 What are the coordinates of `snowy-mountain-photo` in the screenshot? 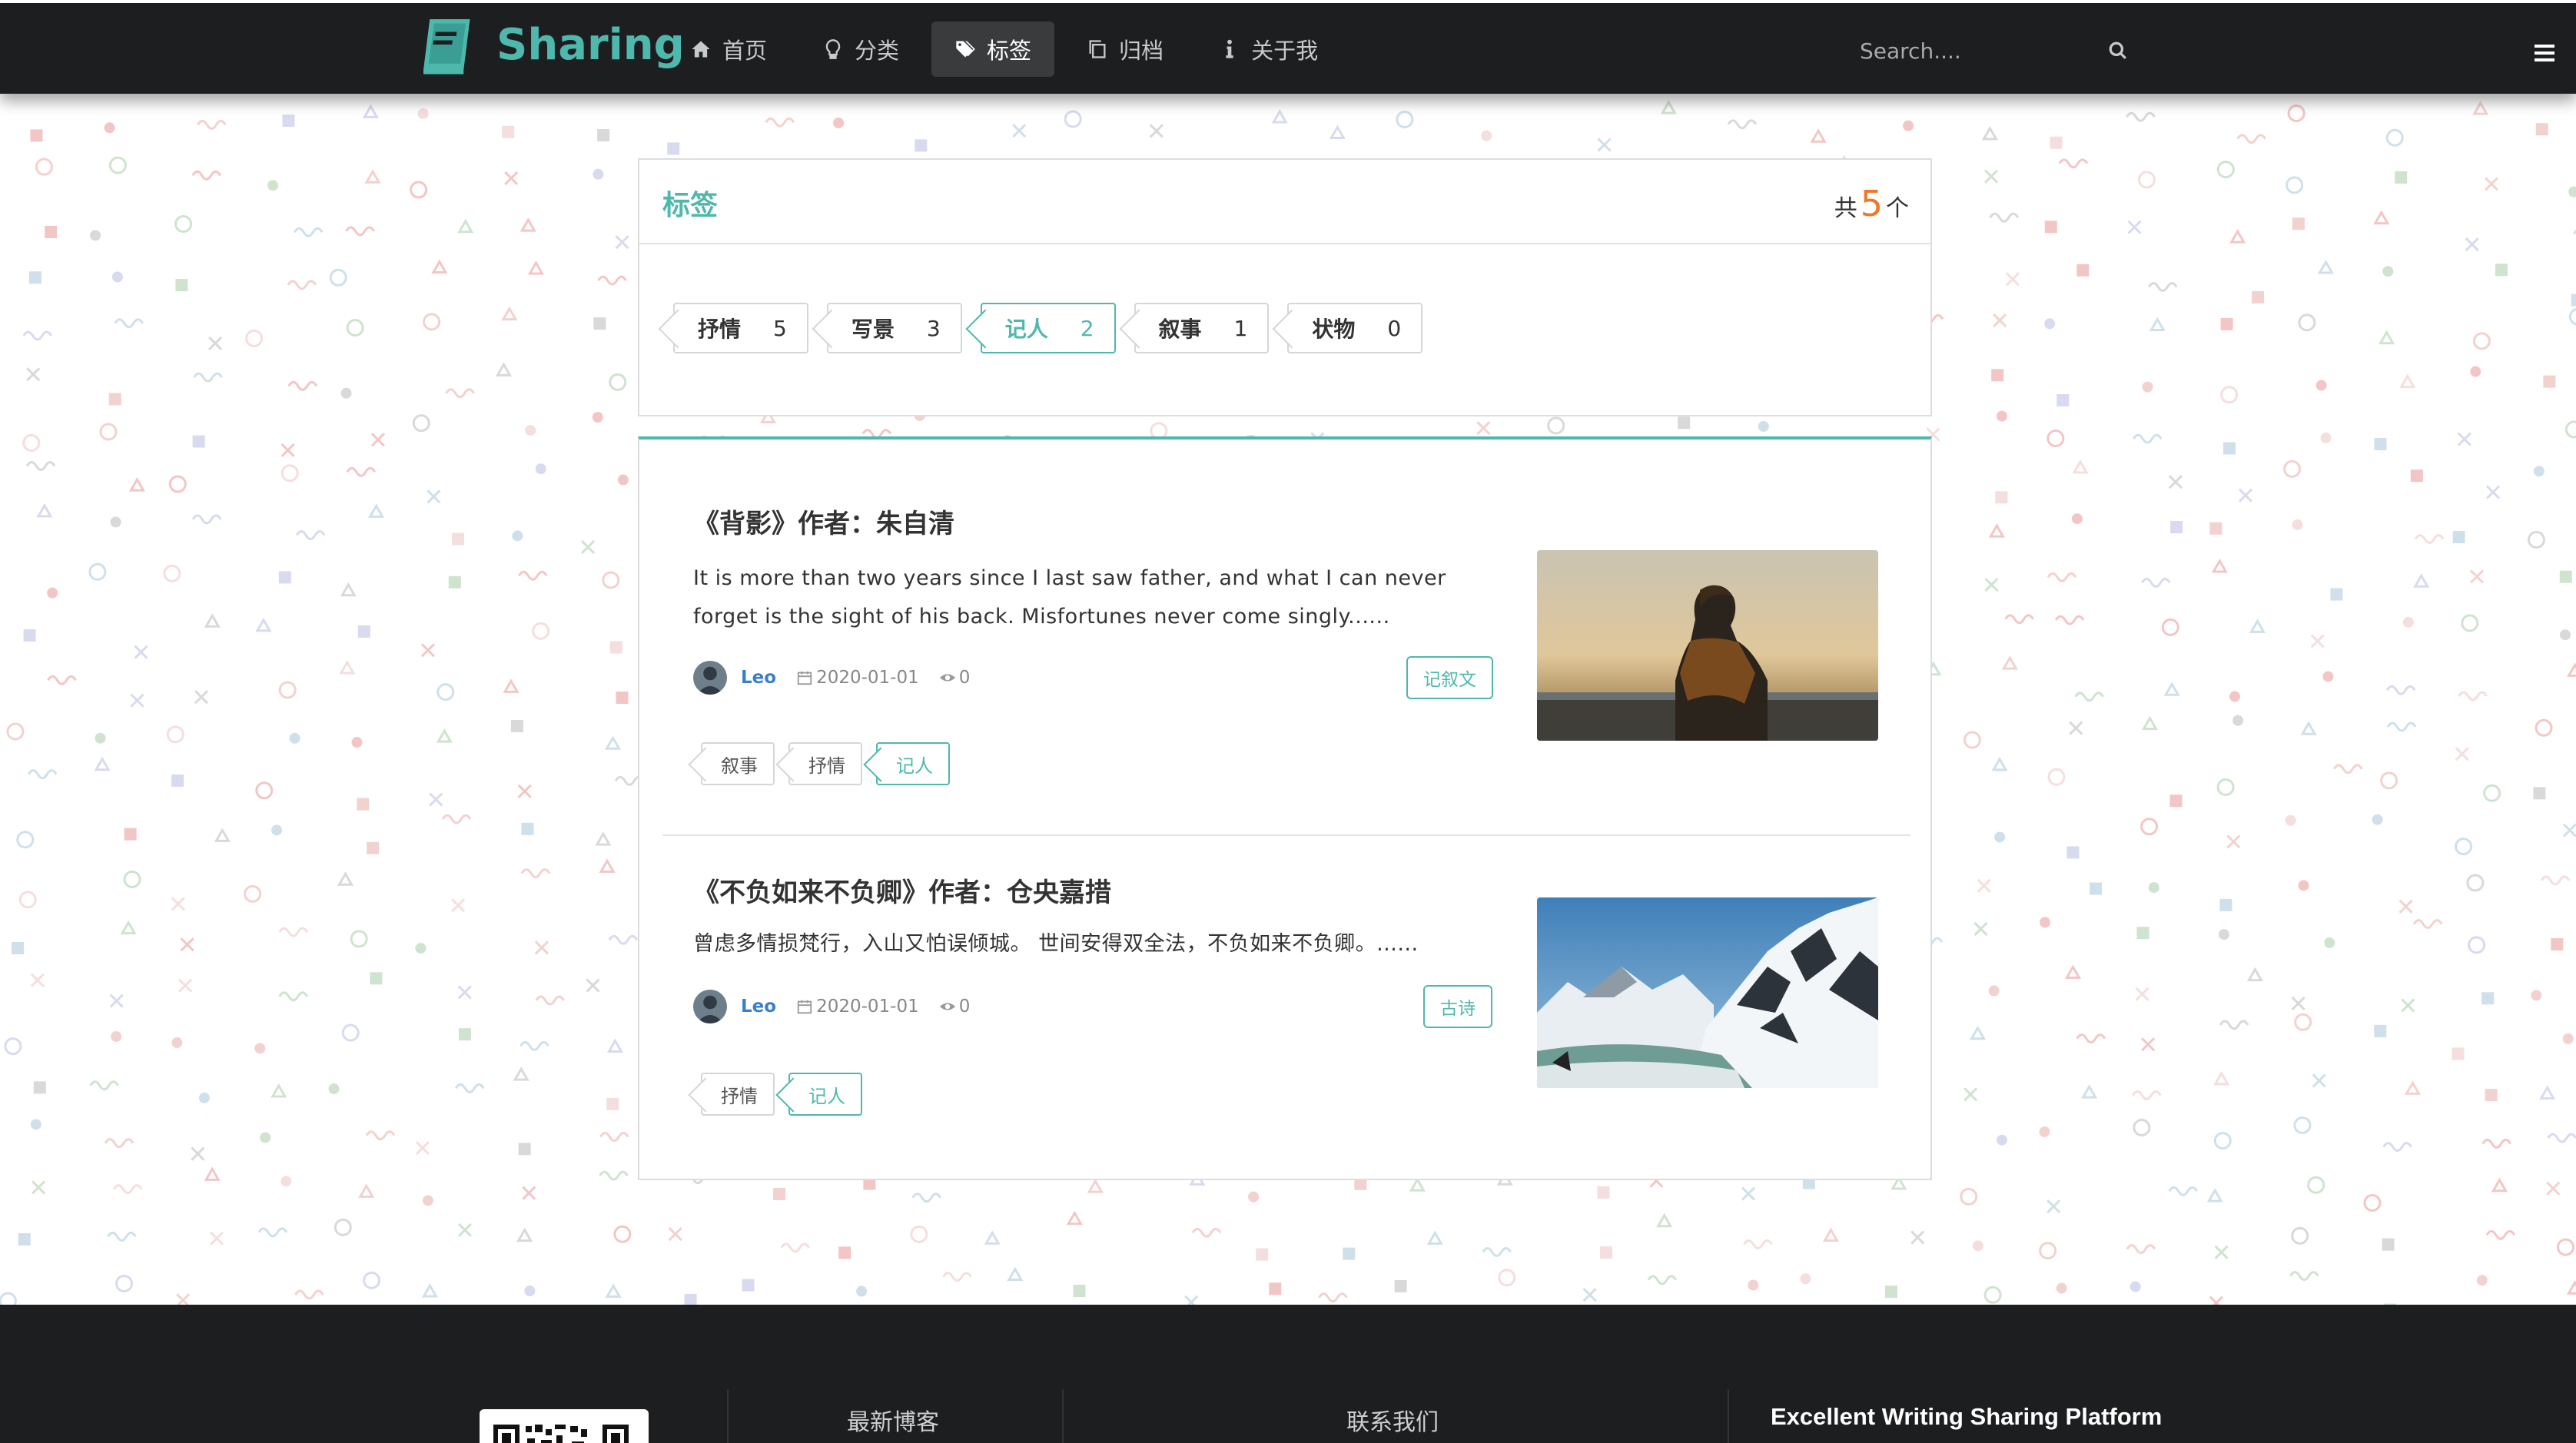 It's located at (1707, 992).